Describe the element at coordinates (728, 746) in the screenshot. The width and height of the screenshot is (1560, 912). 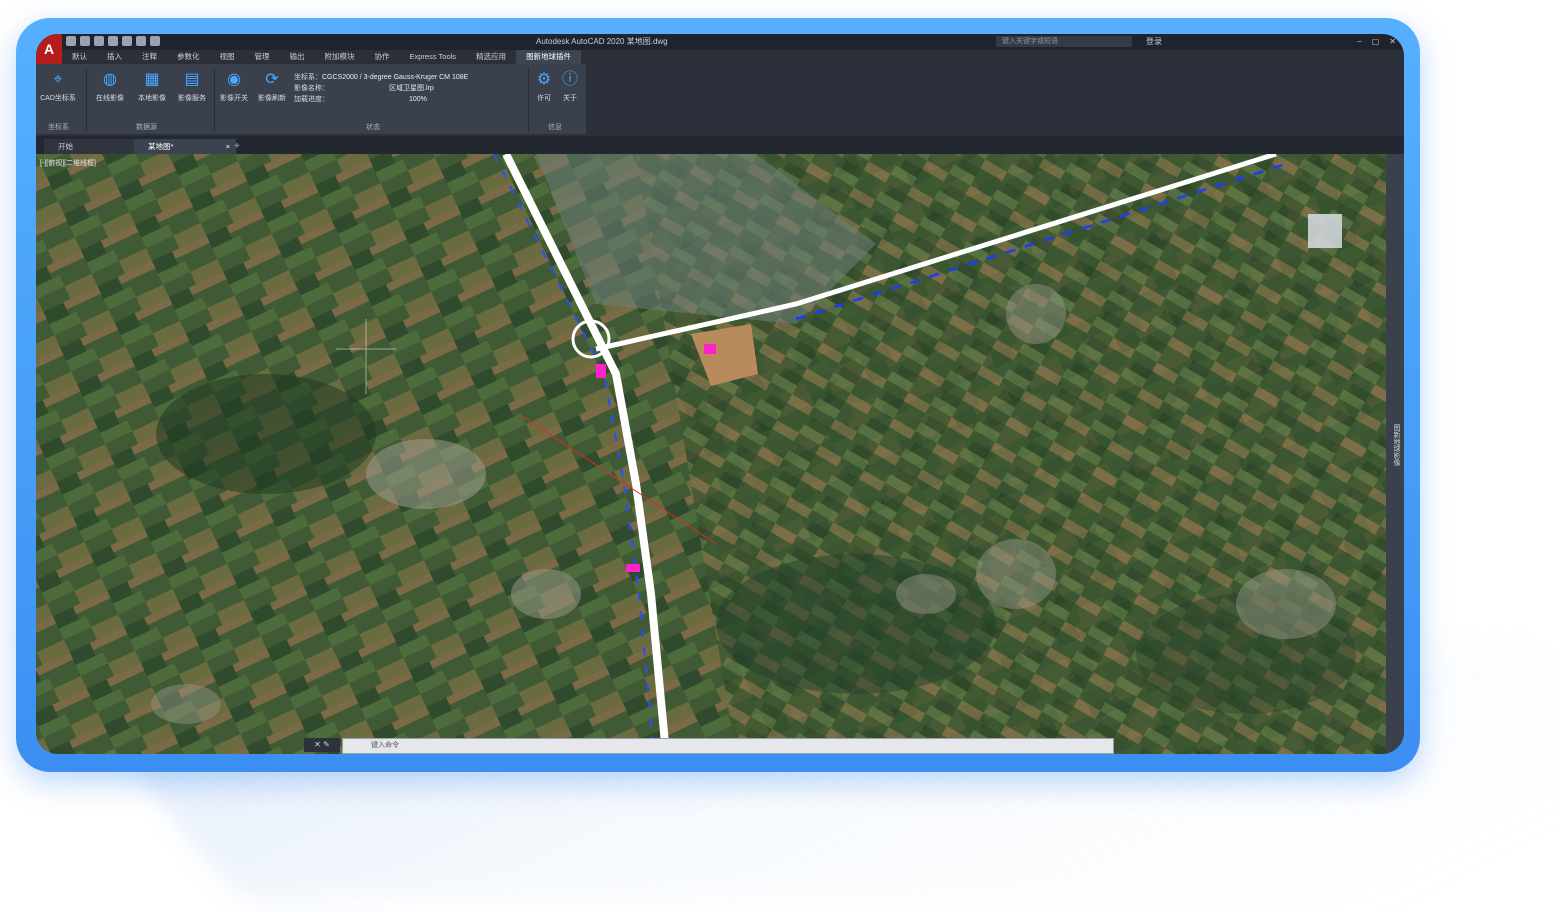
I see `command-line: 键入命令` at that location.